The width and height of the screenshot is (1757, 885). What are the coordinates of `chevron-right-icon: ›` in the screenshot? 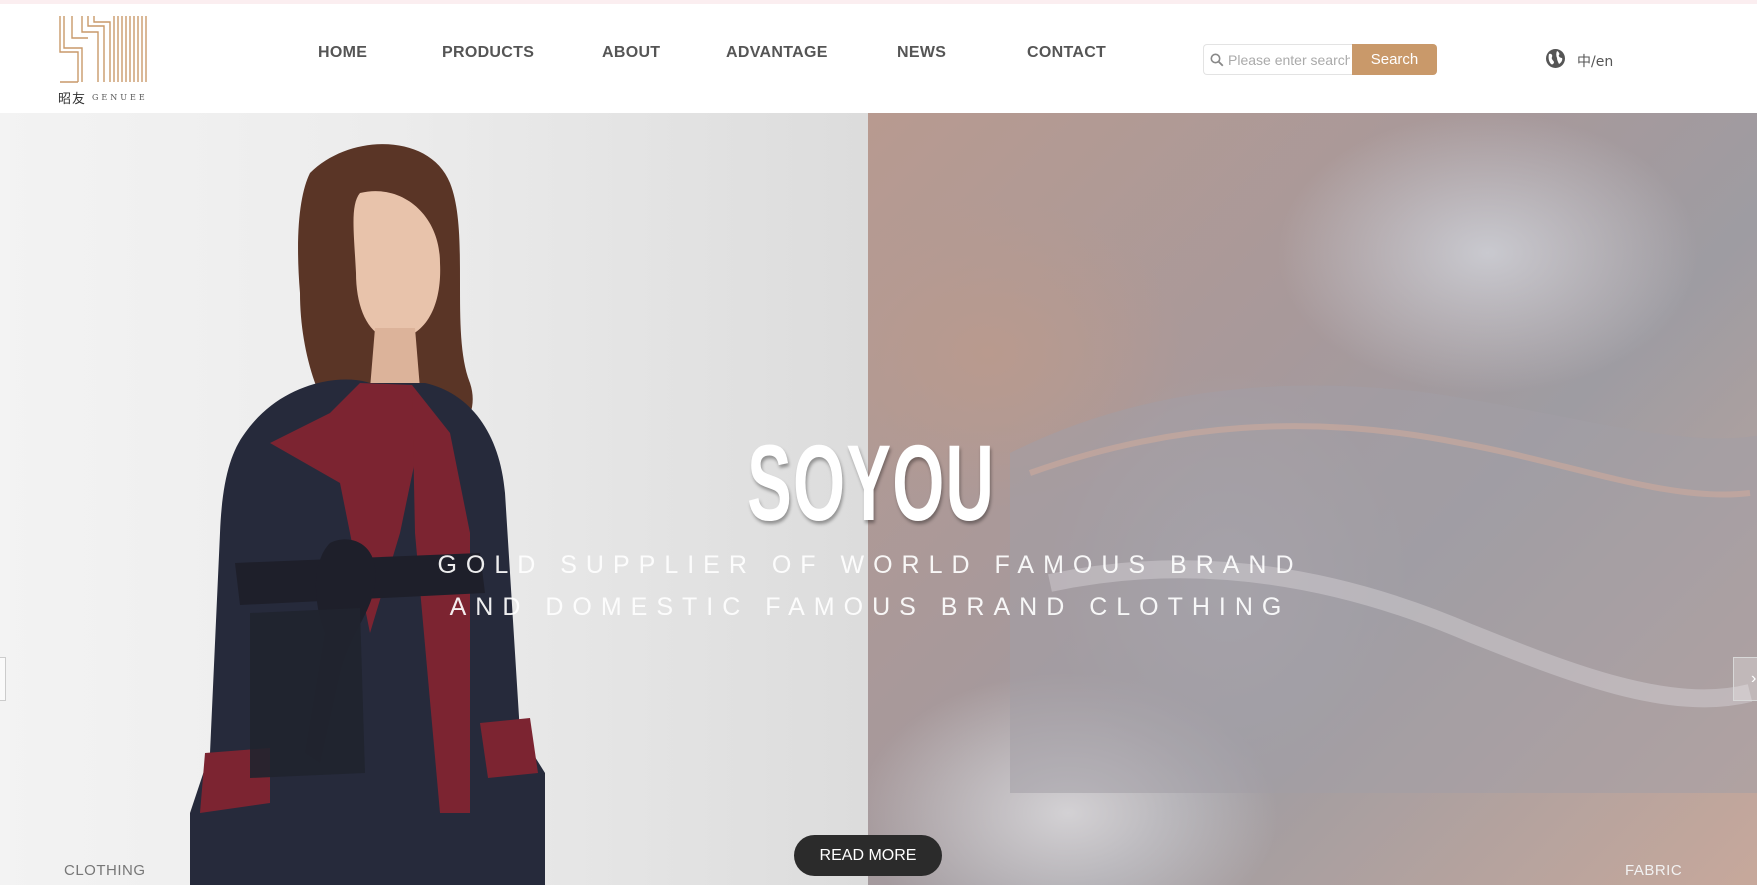 It's located at (1754, 678).